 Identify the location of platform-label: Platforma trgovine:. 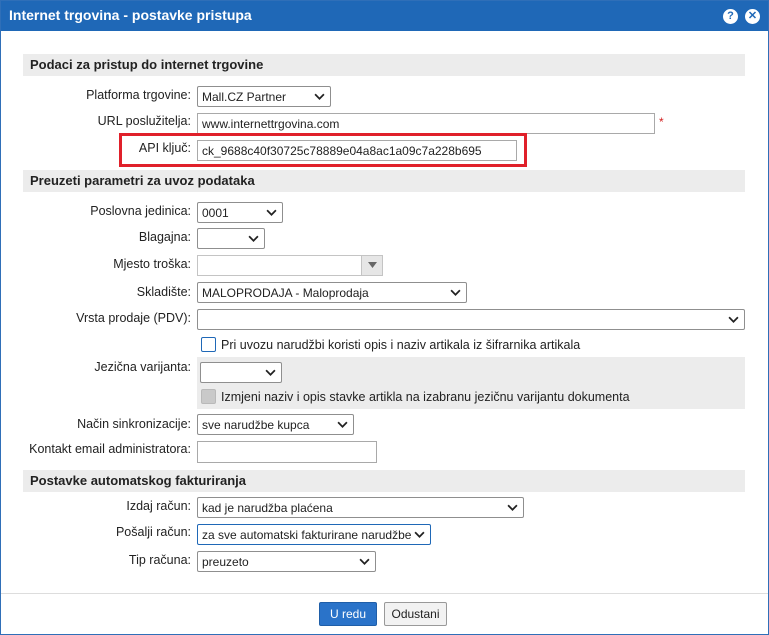
(138, 95).